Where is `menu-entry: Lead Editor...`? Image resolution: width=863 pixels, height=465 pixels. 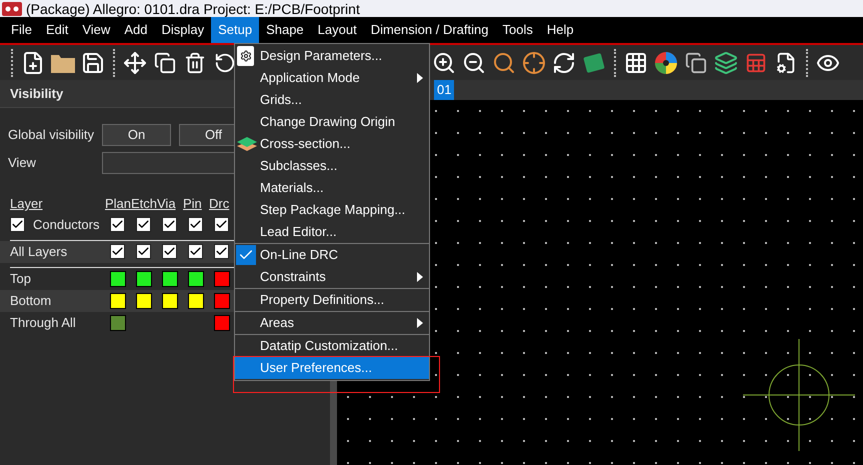
menu-entry: Lead Editor... is located at coordinates (332, 232).